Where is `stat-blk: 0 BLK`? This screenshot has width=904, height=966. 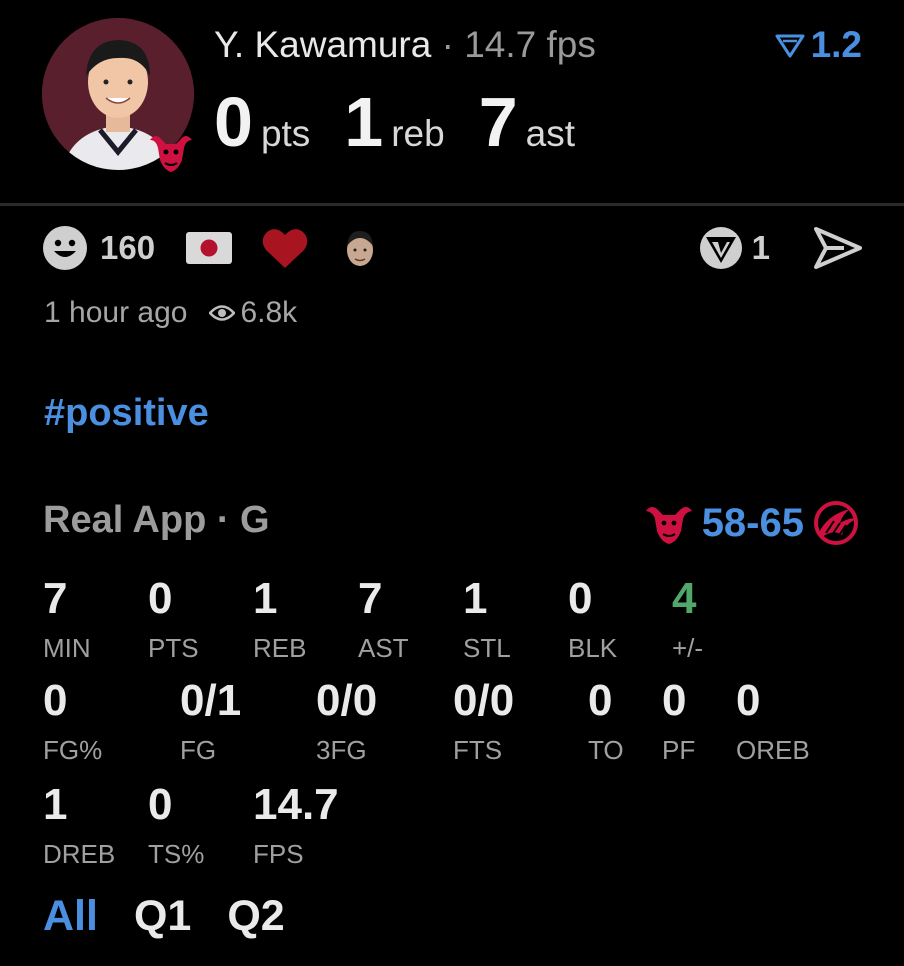 stat-blk: 0 BLK is located at coordinates (593, 619).